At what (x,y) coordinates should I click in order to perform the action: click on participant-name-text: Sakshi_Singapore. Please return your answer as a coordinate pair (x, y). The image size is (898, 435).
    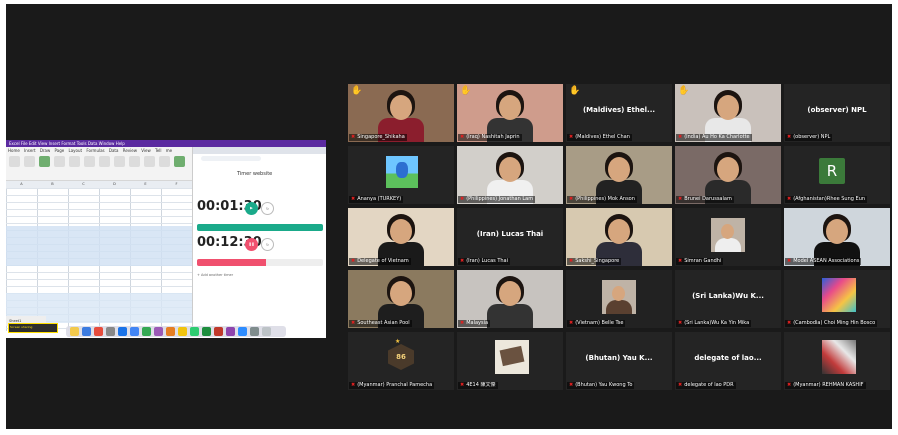
    Looking at the image, I should click on (597, 261).